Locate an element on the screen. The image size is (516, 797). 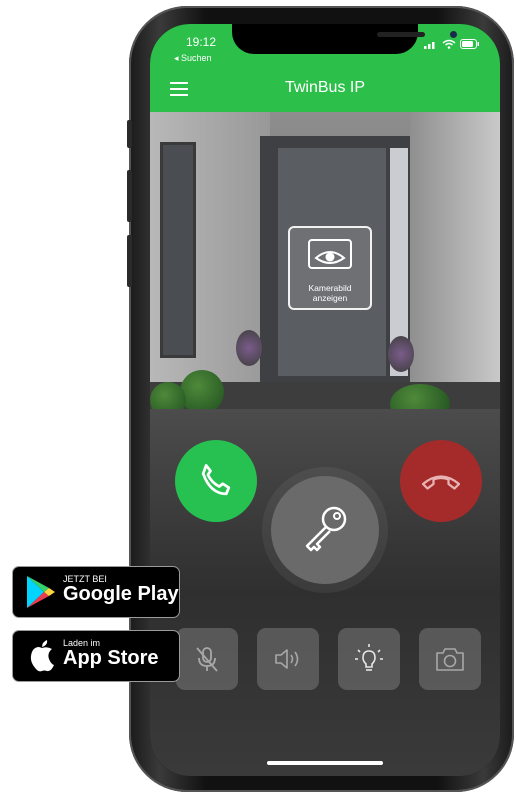
home-indicator is located at coordinates (325, 763).